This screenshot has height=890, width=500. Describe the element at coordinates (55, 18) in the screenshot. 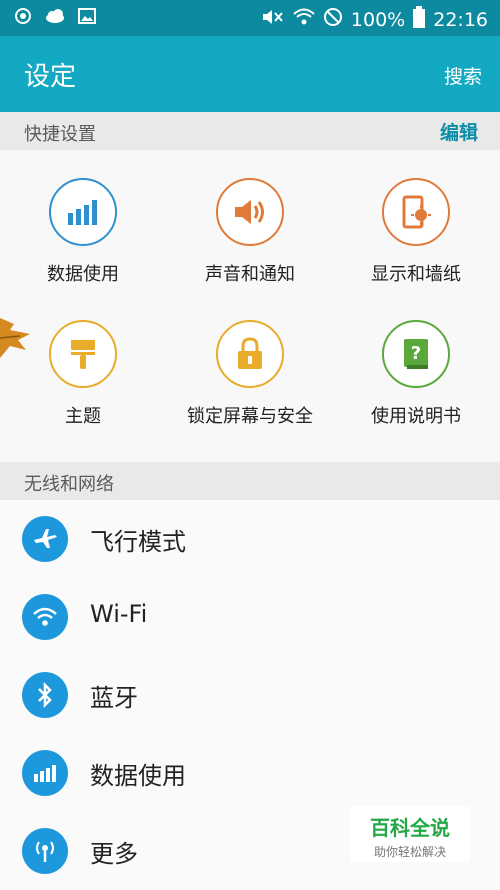

I see `weather-icon` at that location.